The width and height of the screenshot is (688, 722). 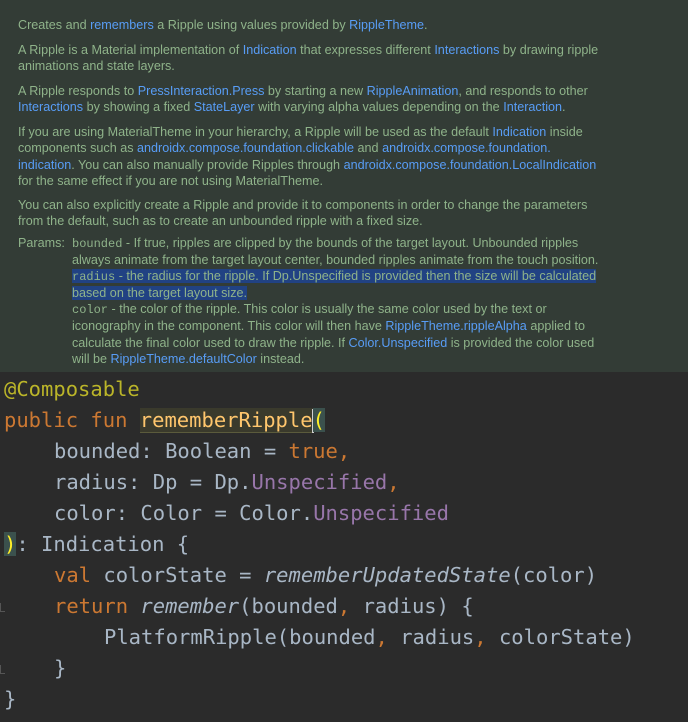 What do you see at coordinates (264, 606) in the screenshot?
I see `code-line-return: return remember(bounded, radius) {` at bounding box center [264, 606].